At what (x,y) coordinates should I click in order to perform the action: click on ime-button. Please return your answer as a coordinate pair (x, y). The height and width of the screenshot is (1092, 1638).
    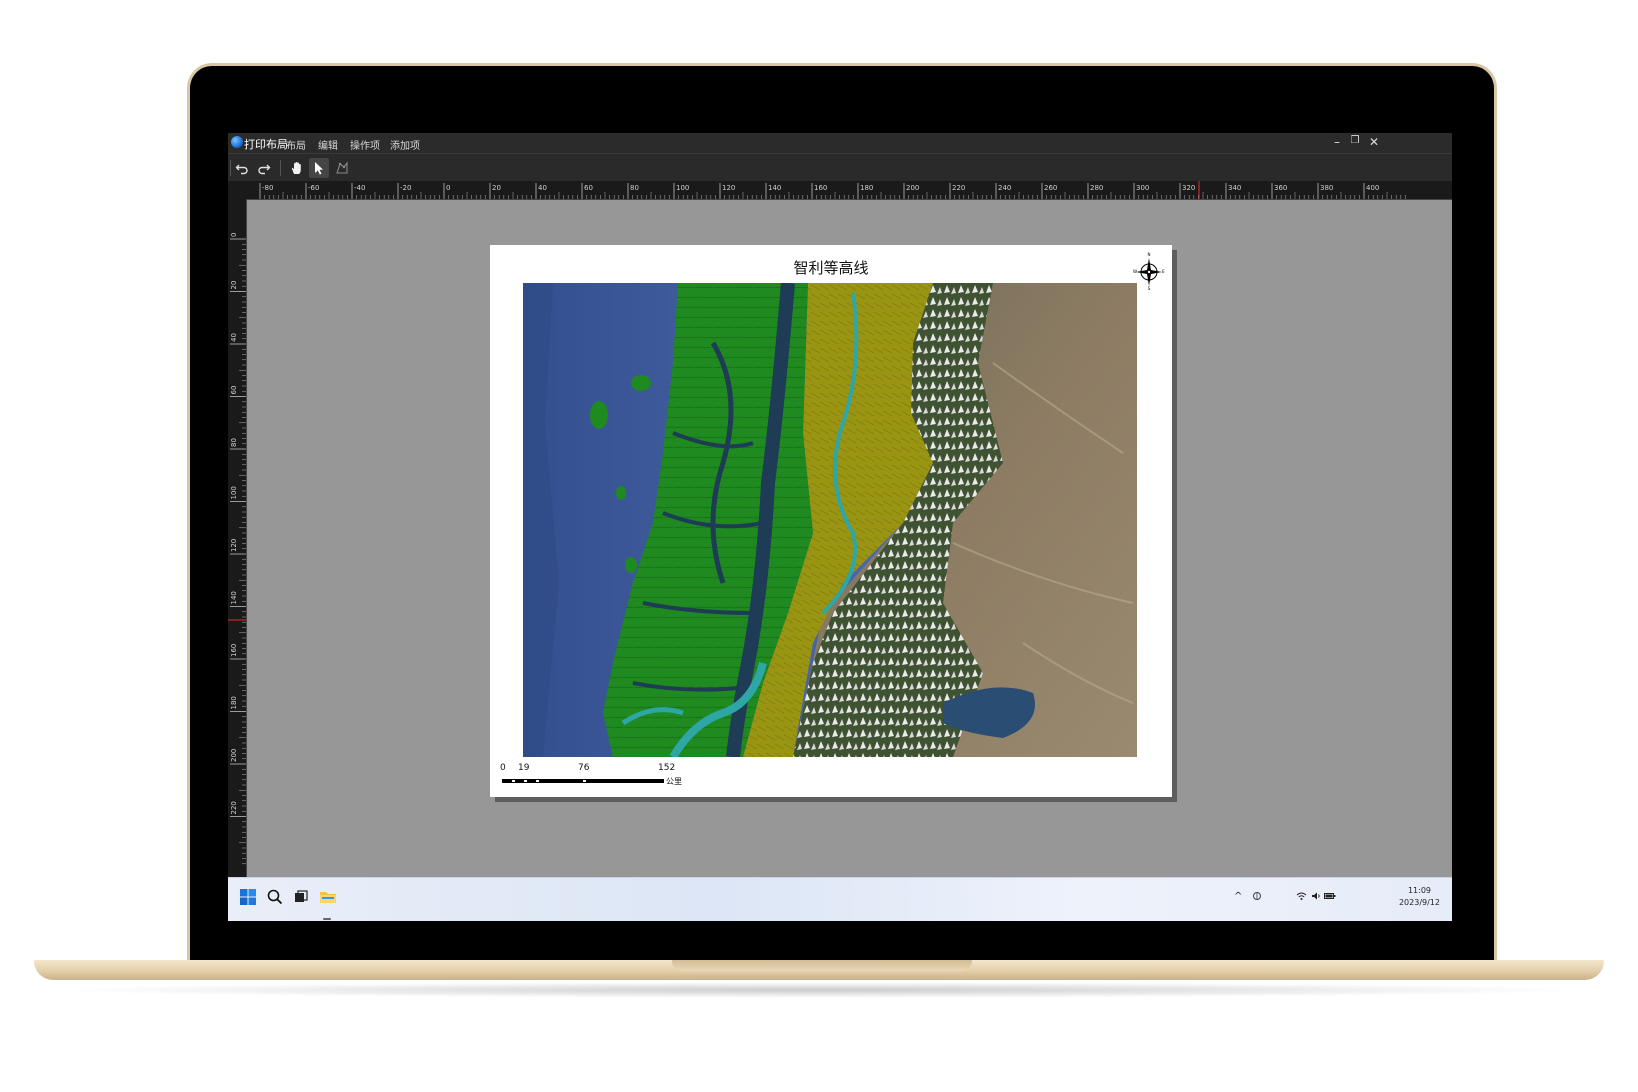
    Looking at the image, I should click on (1257, 897).